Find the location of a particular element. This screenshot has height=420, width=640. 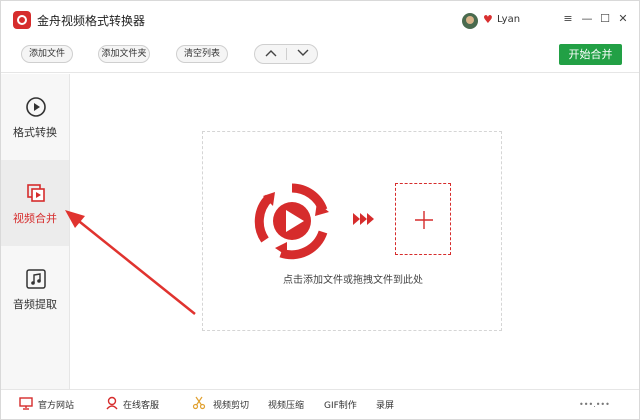

add-file-button: 添加文件 is located at coordinates (47, 54).